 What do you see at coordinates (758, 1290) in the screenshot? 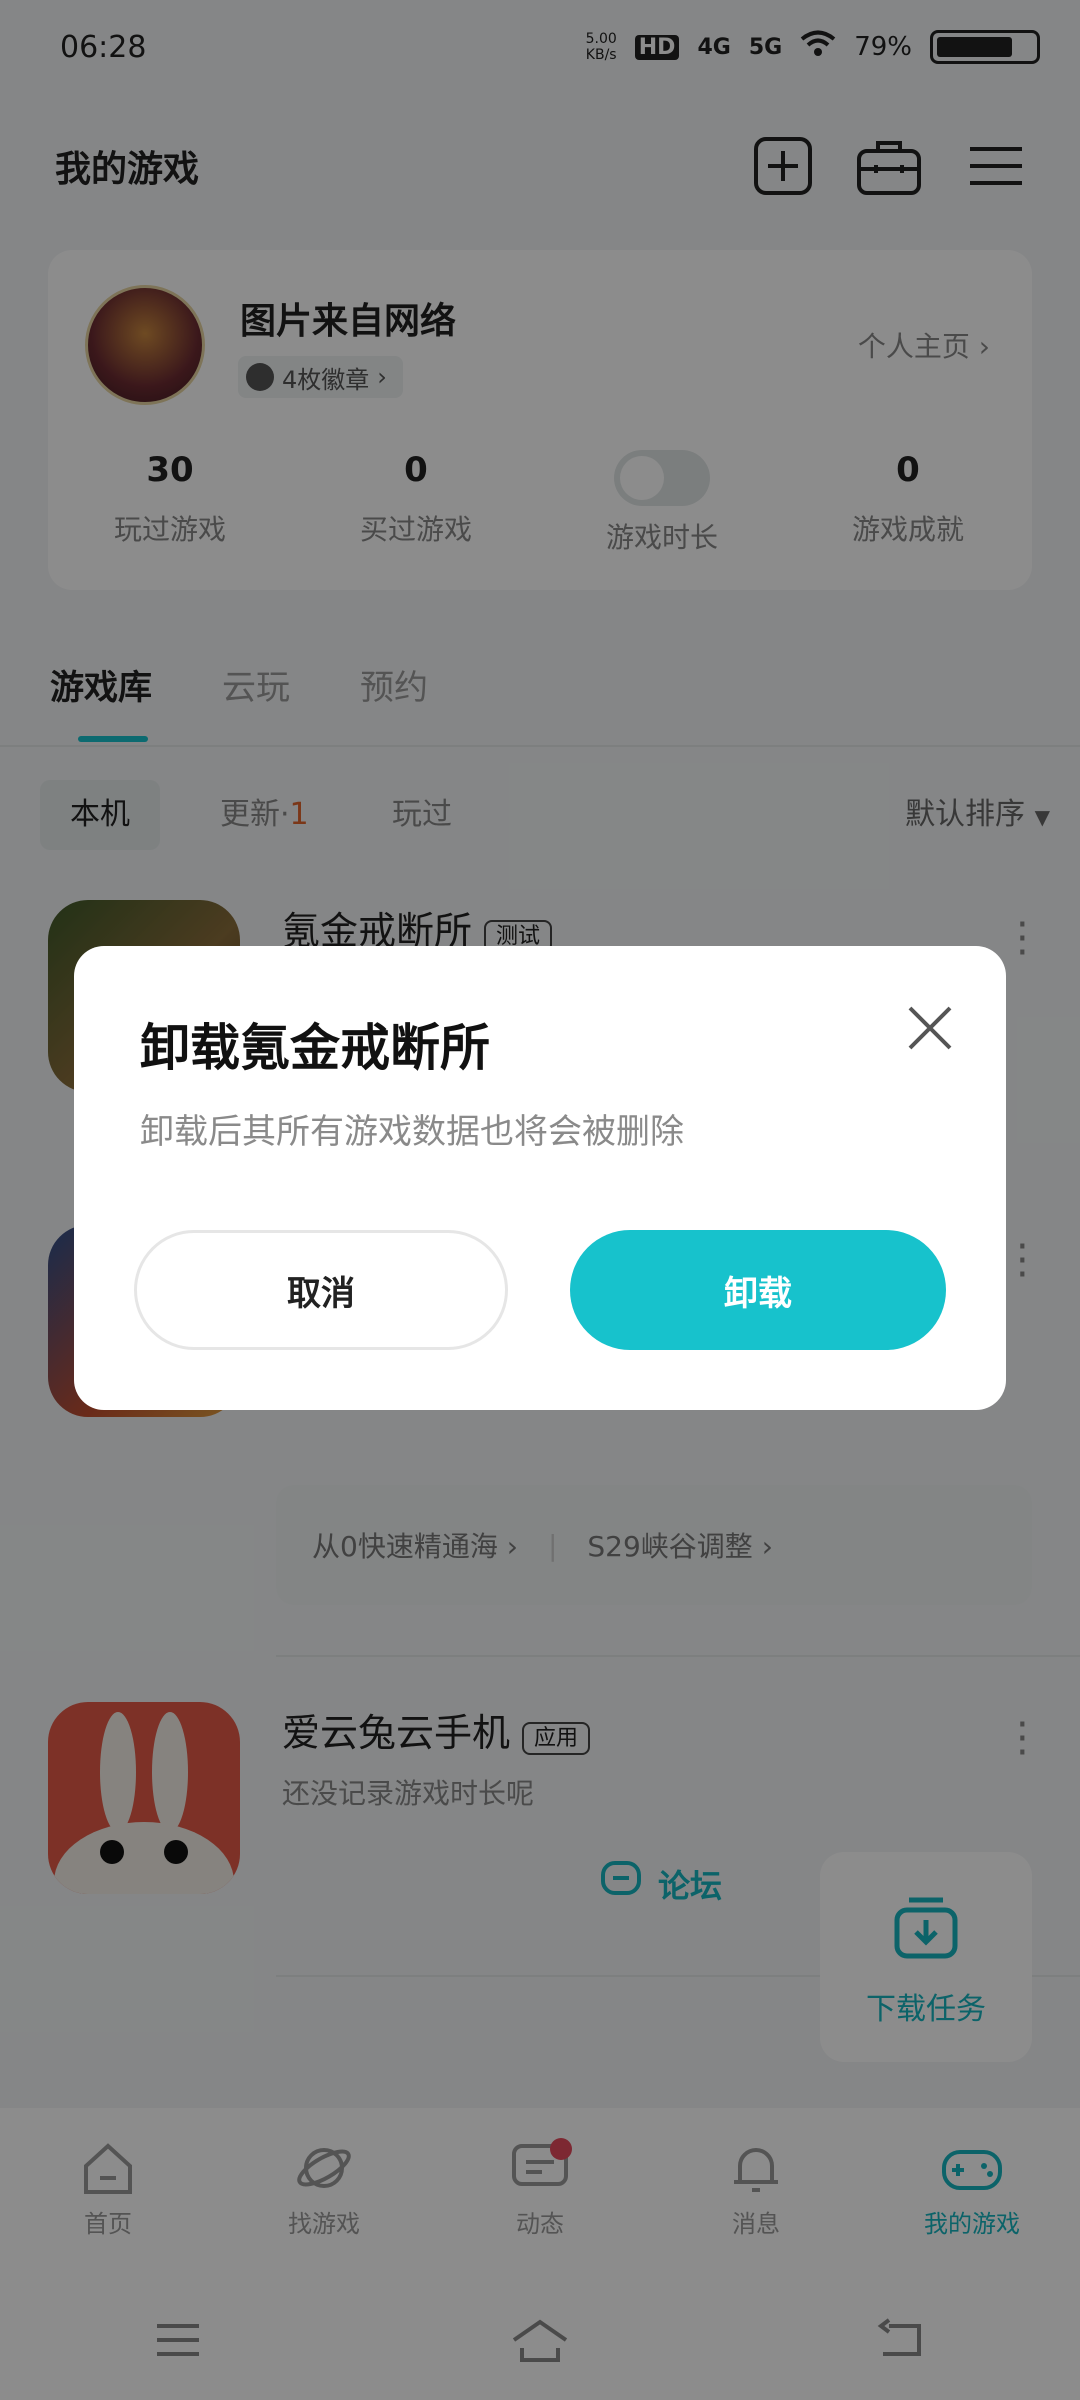
I see `uninstall-button: 卸载` at bounding box center [758, 1290].